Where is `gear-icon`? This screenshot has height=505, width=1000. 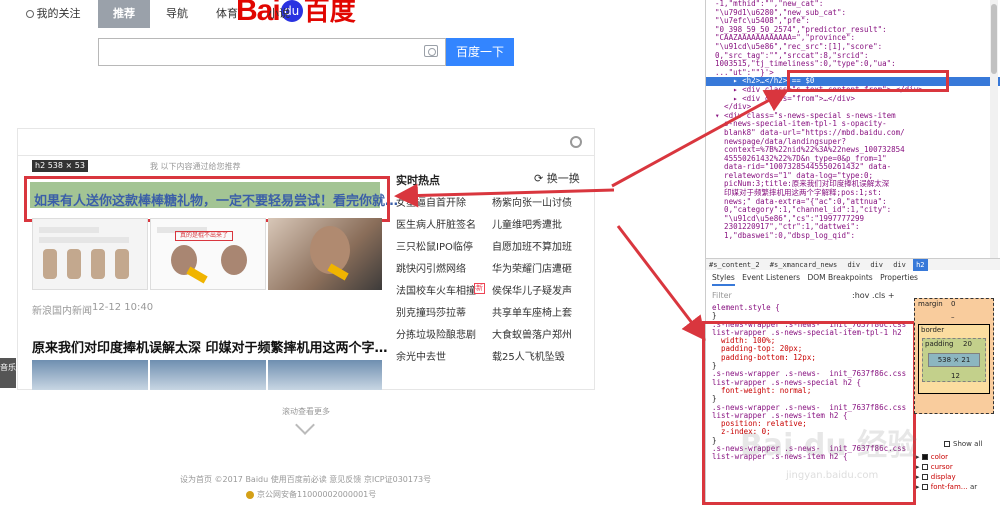
gear-icon is located at coordinates (576, 142).